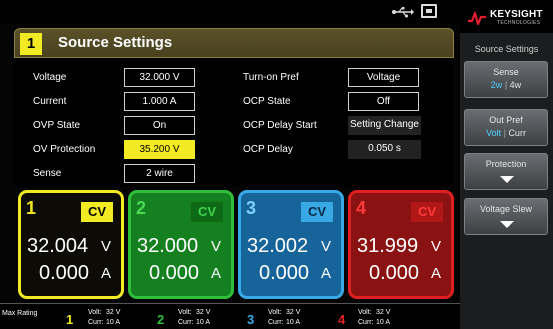 Image resolution: width=553 pixels, height=329 pixels. I want to click on voltage-label: Voltage, so click(50, 77).